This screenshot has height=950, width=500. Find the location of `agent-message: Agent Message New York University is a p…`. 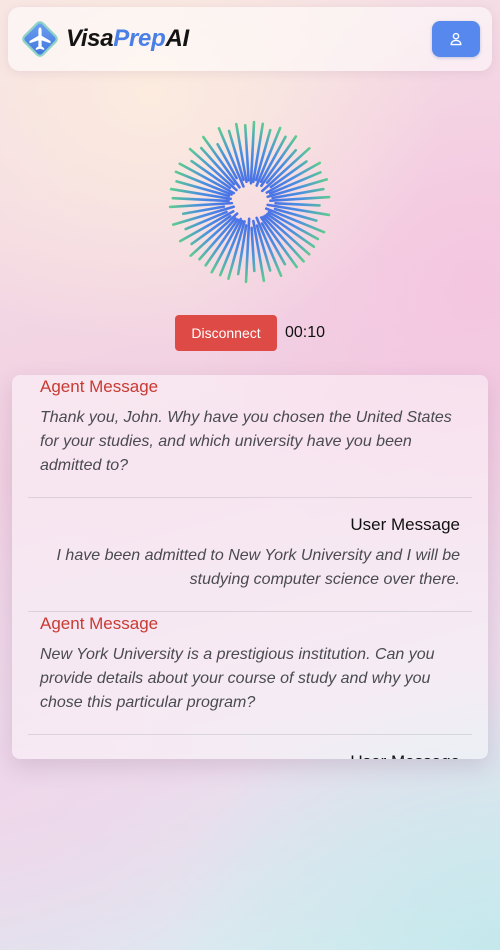

agent-message: Agent Message New York University is a p… is located at coordinates (250, 672).